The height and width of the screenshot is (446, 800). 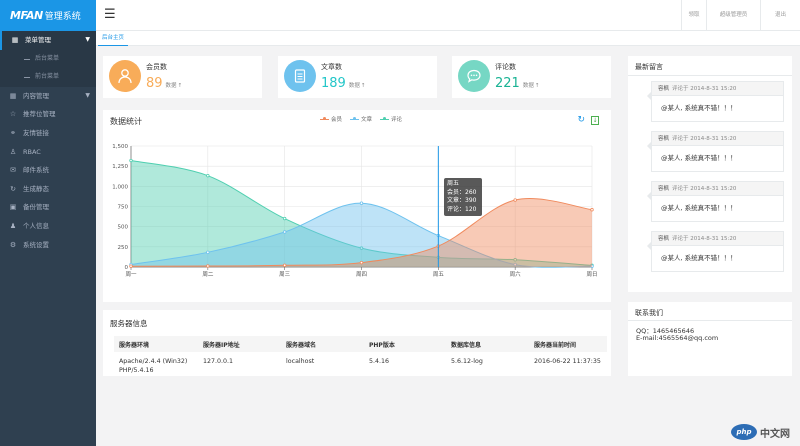 What do you see at coordinates (48, 207) in the screenshot?
I see `sidebar-item-backup: ▣ 备份管理` at bounding box center [48, 207].